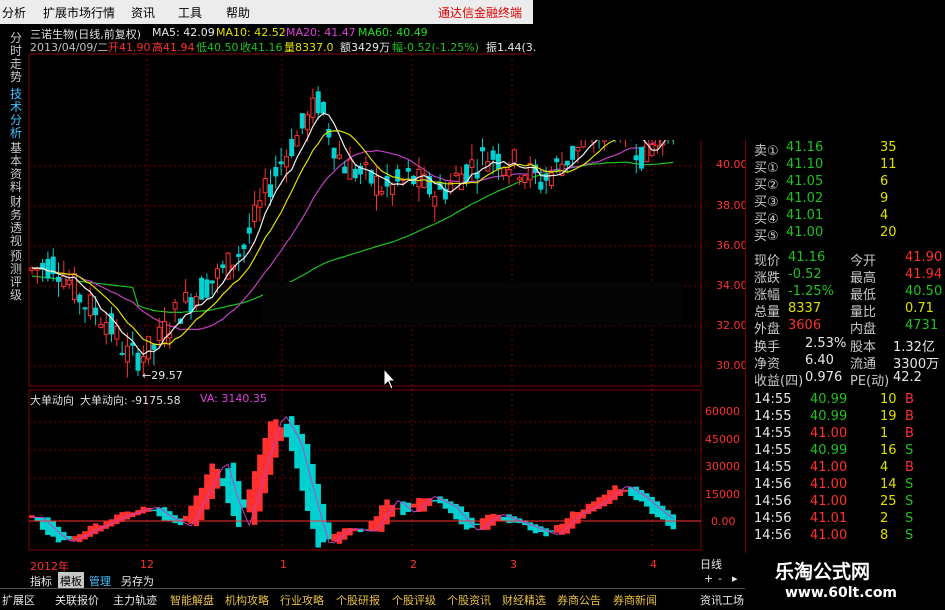  I want to click on bottom-button: 个股研报, so click(358, 600).